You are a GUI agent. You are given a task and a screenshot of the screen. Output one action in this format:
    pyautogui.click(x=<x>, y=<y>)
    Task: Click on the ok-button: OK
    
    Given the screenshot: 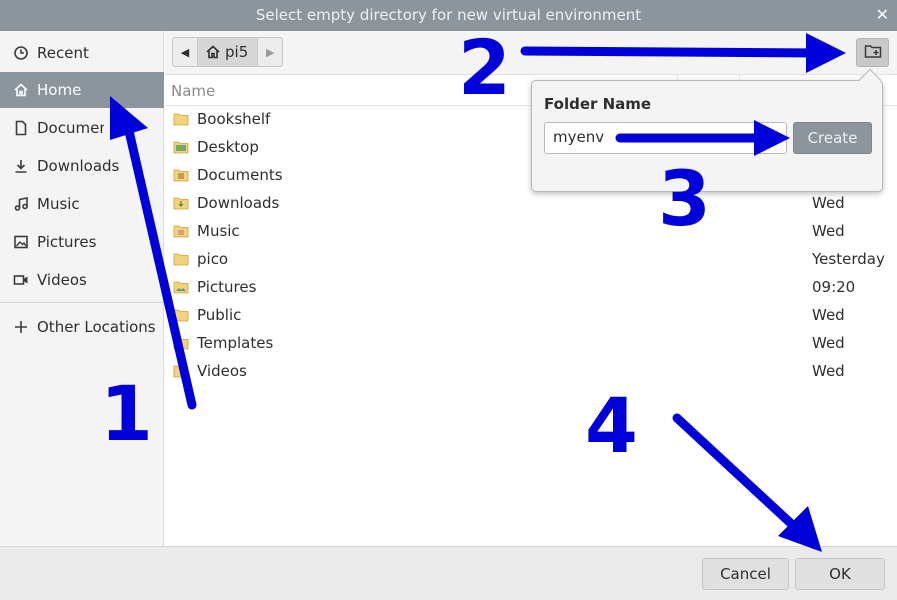 What is the action you would take?
    pyautogui.click(x=840, y=574)
    